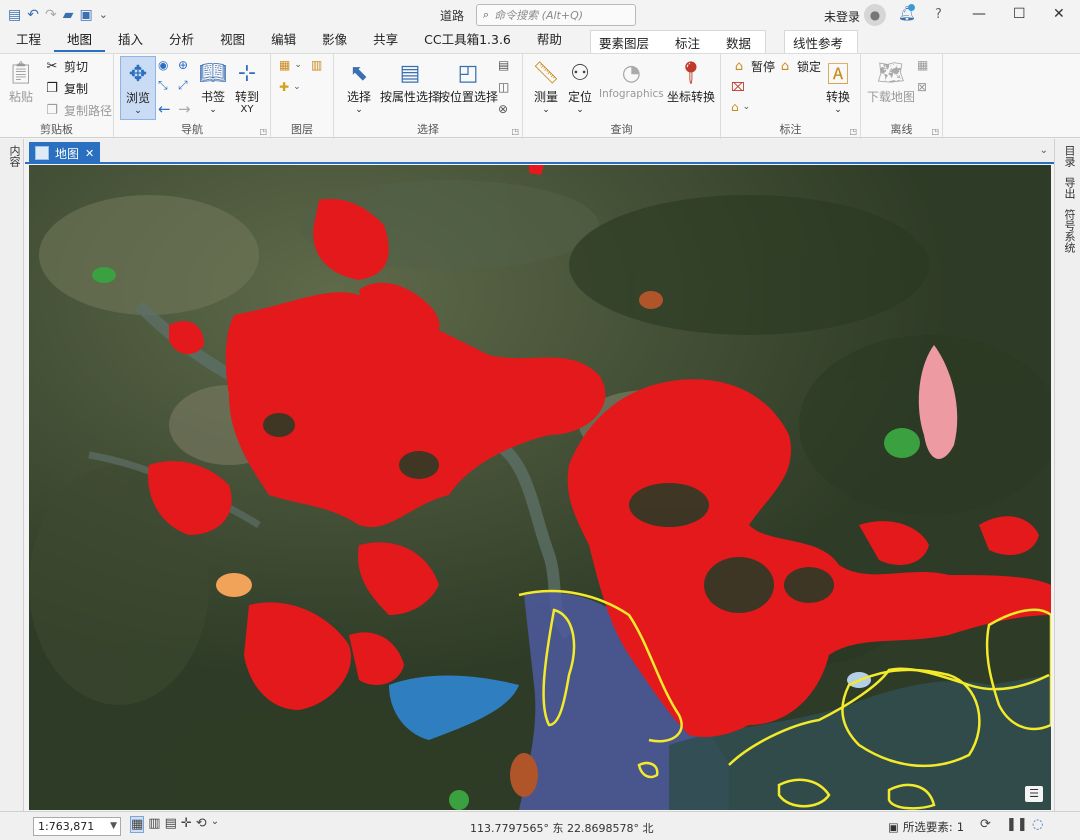  Describe the element at coordinates (290, 87) in the screenshot. I see `add-layer-icon: ✚ ⌄` at that location.